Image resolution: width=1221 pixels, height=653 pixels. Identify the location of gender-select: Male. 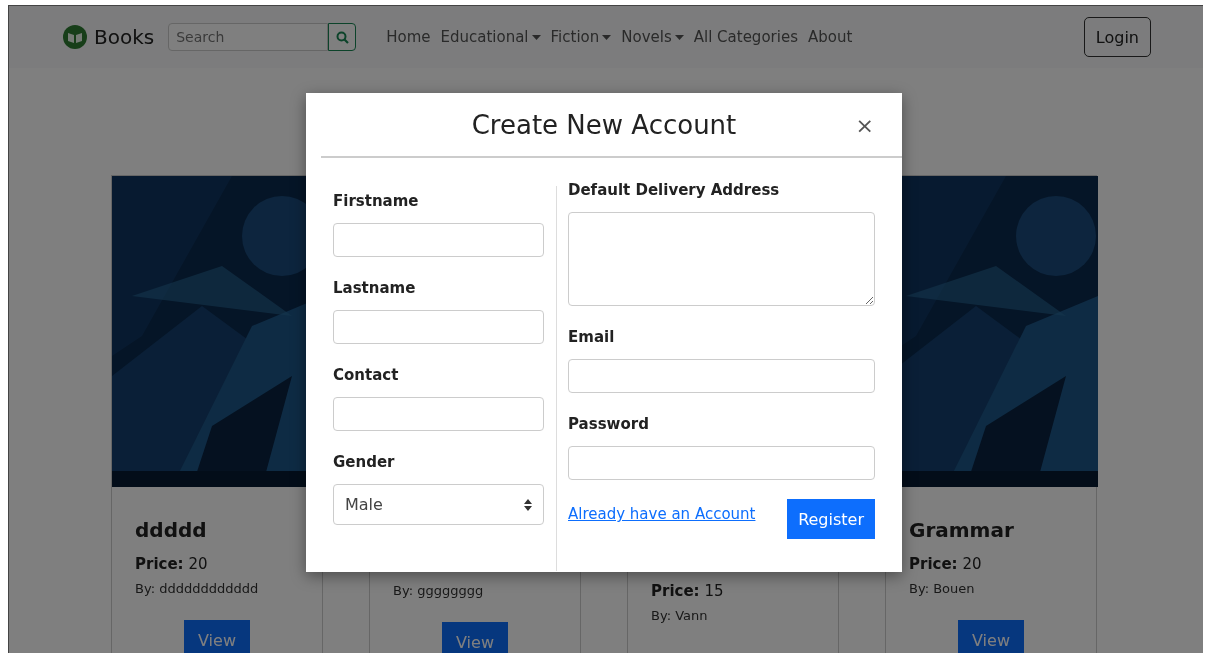
(438, 504).